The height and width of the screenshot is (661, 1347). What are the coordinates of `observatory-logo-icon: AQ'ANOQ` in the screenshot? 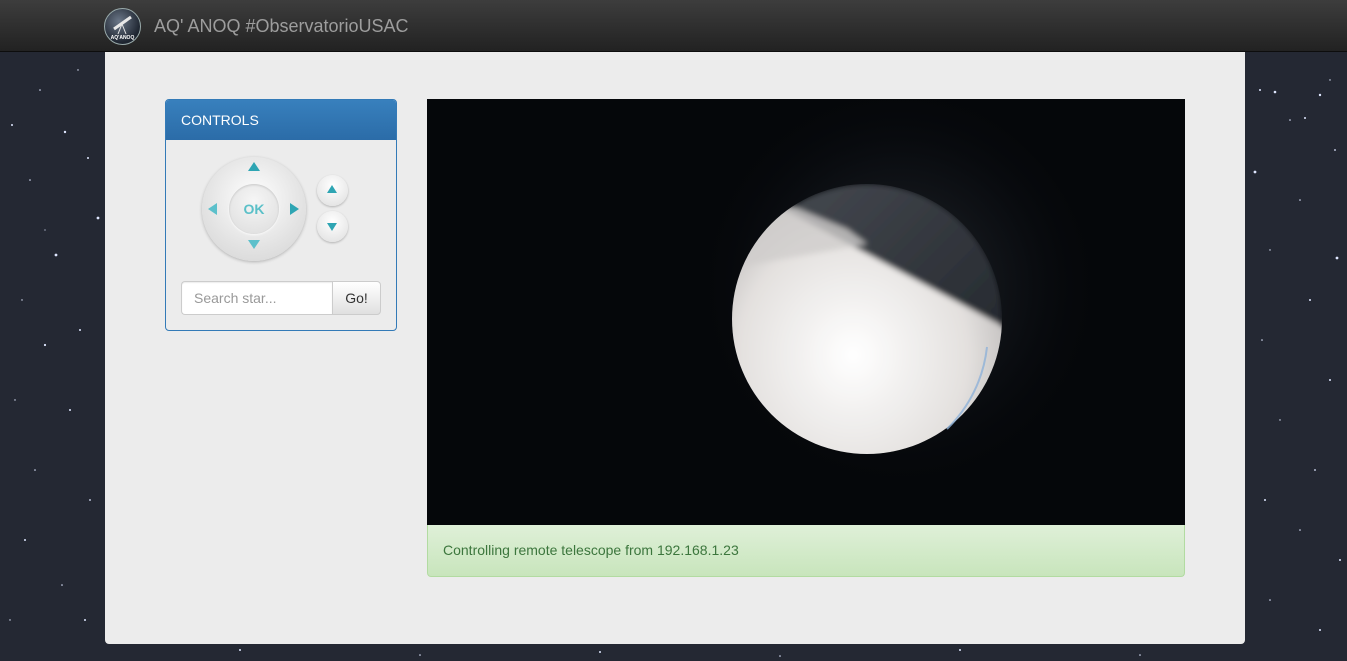 It's located at (122, 26).